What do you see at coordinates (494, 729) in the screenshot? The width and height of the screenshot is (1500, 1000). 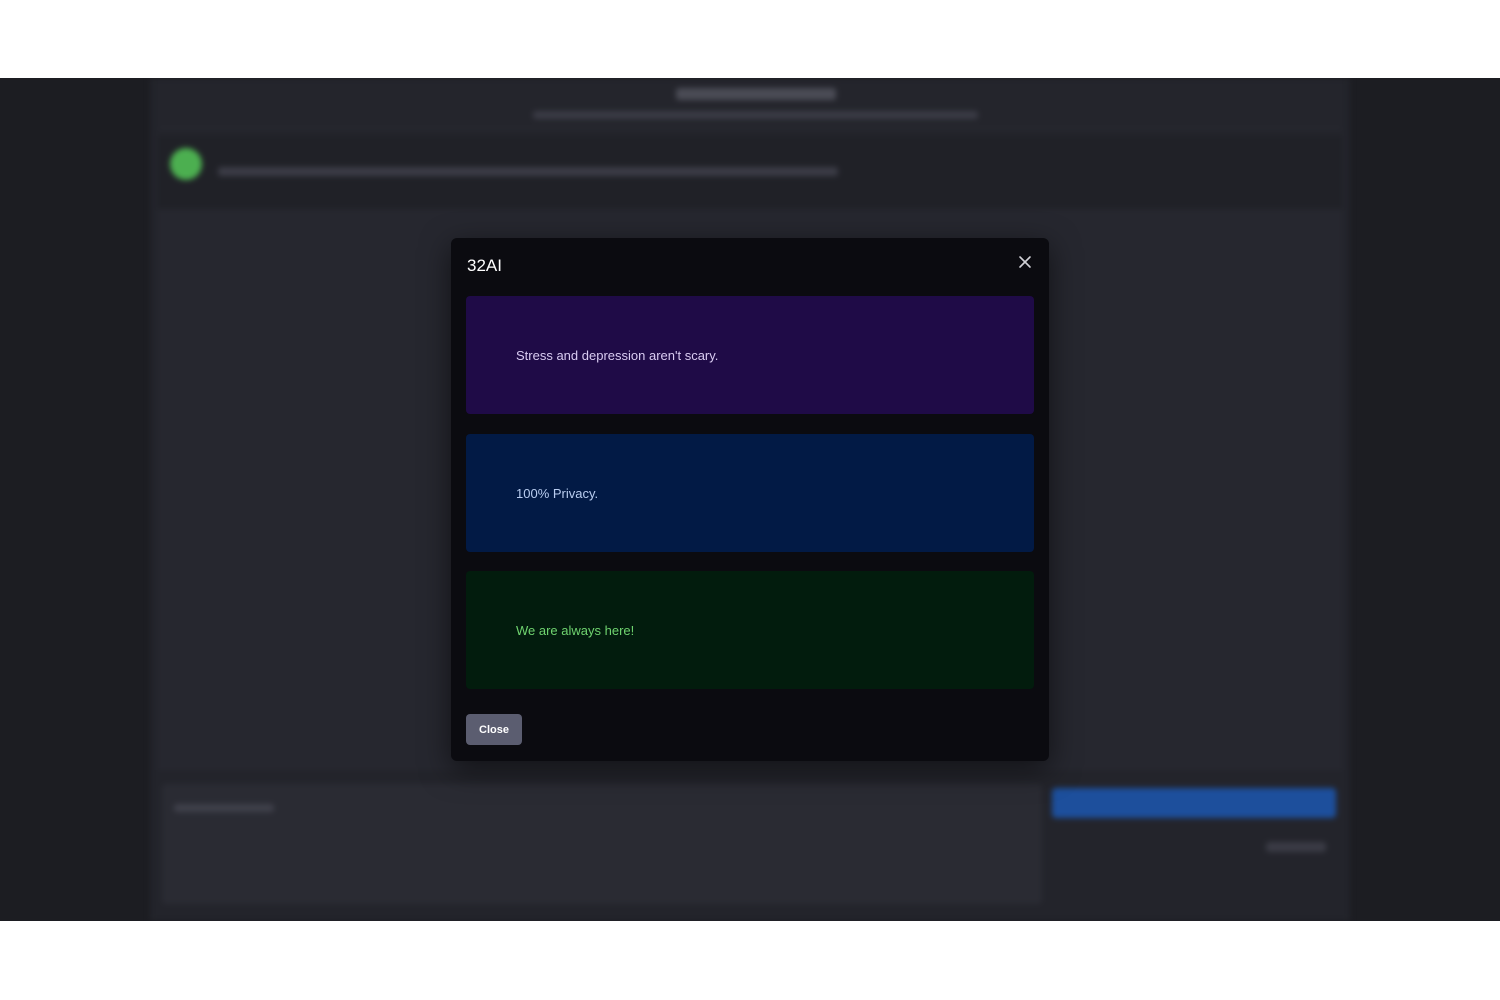 I see `close-button: Close` at bounding box center [494, 729].